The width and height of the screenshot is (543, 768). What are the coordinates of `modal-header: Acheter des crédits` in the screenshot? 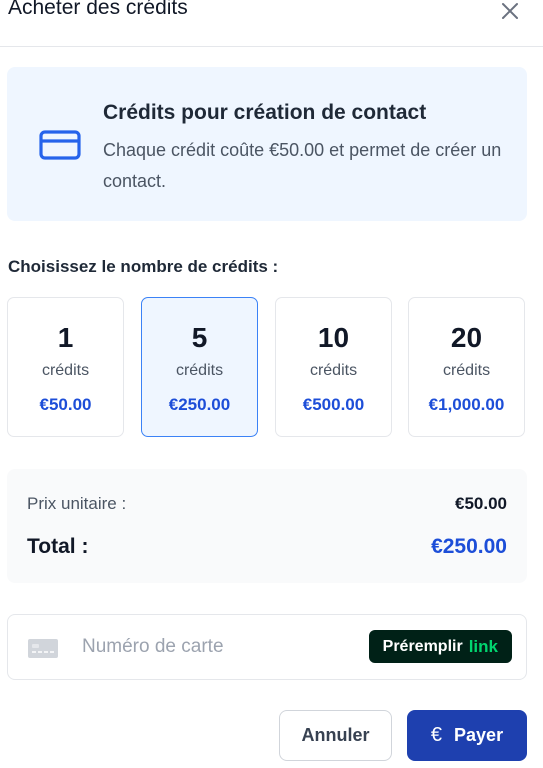 It's located at (271, 23).